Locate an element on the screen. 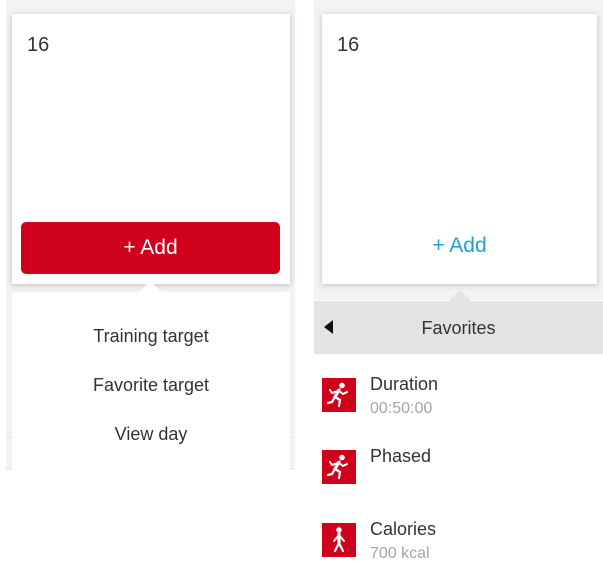  menu-item-training-target: Training target is located at coordinates (151, 336).